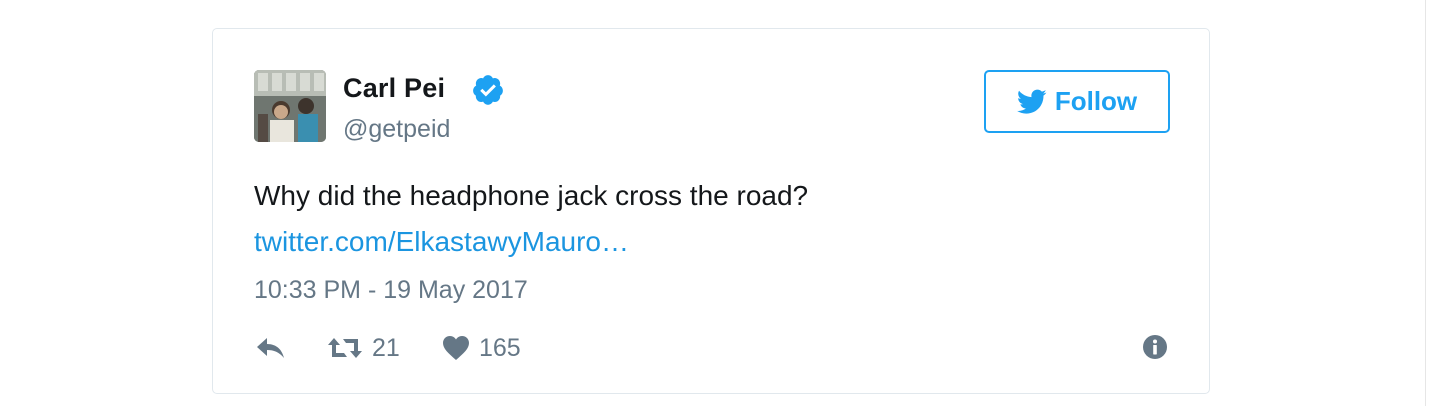 The width and height of the screenshot is (1440, 406). What do you see at coordinates (386, 347) in the screenshot?
I see `retweet-count: 21` at bounding box center [386, 347].